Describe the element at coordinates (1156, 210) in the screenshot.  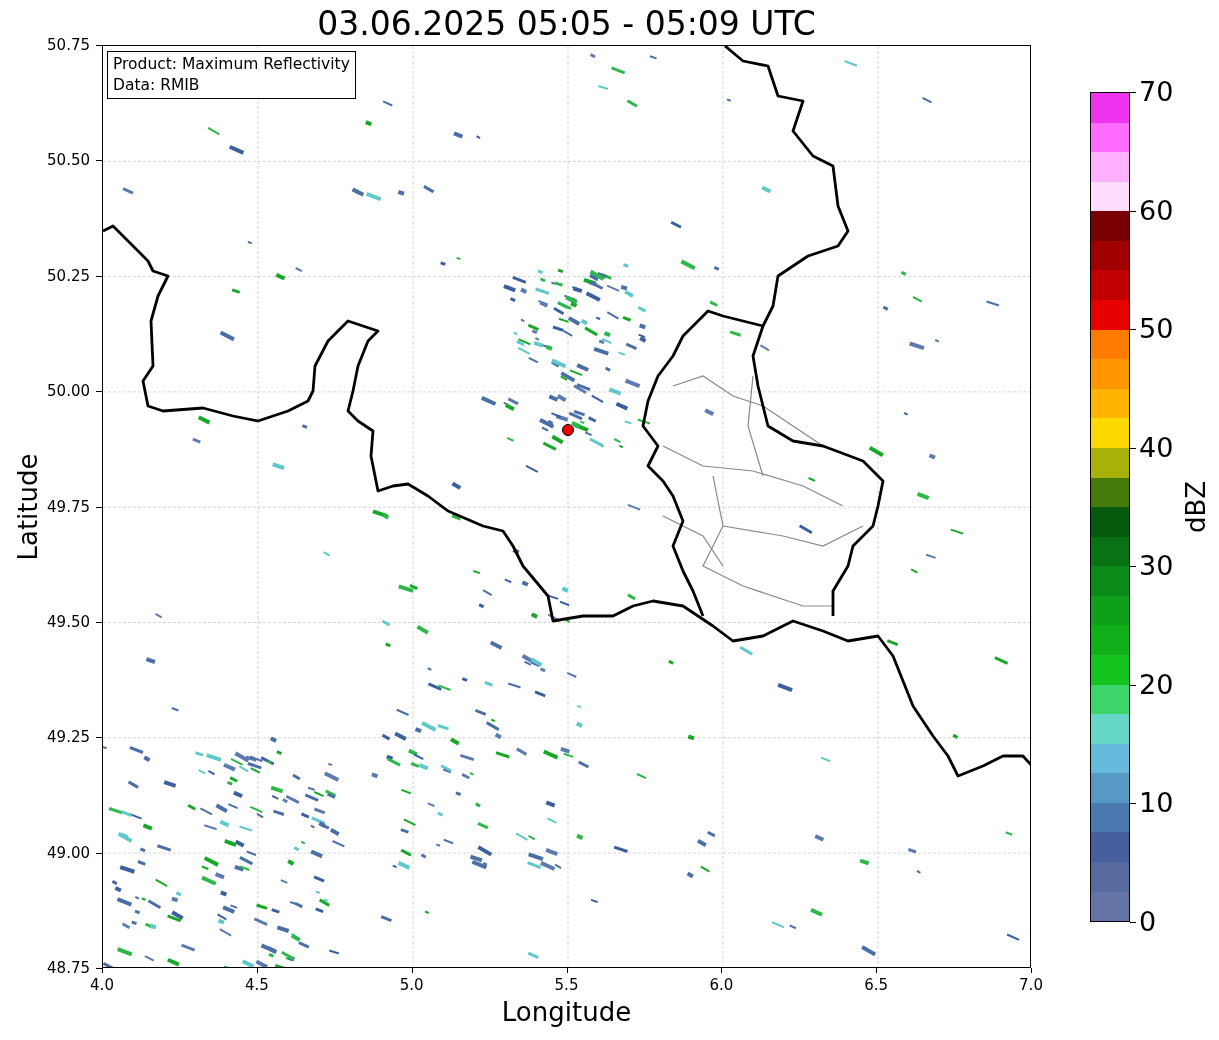
I see `colorbar-tick-label: 60` at that location.